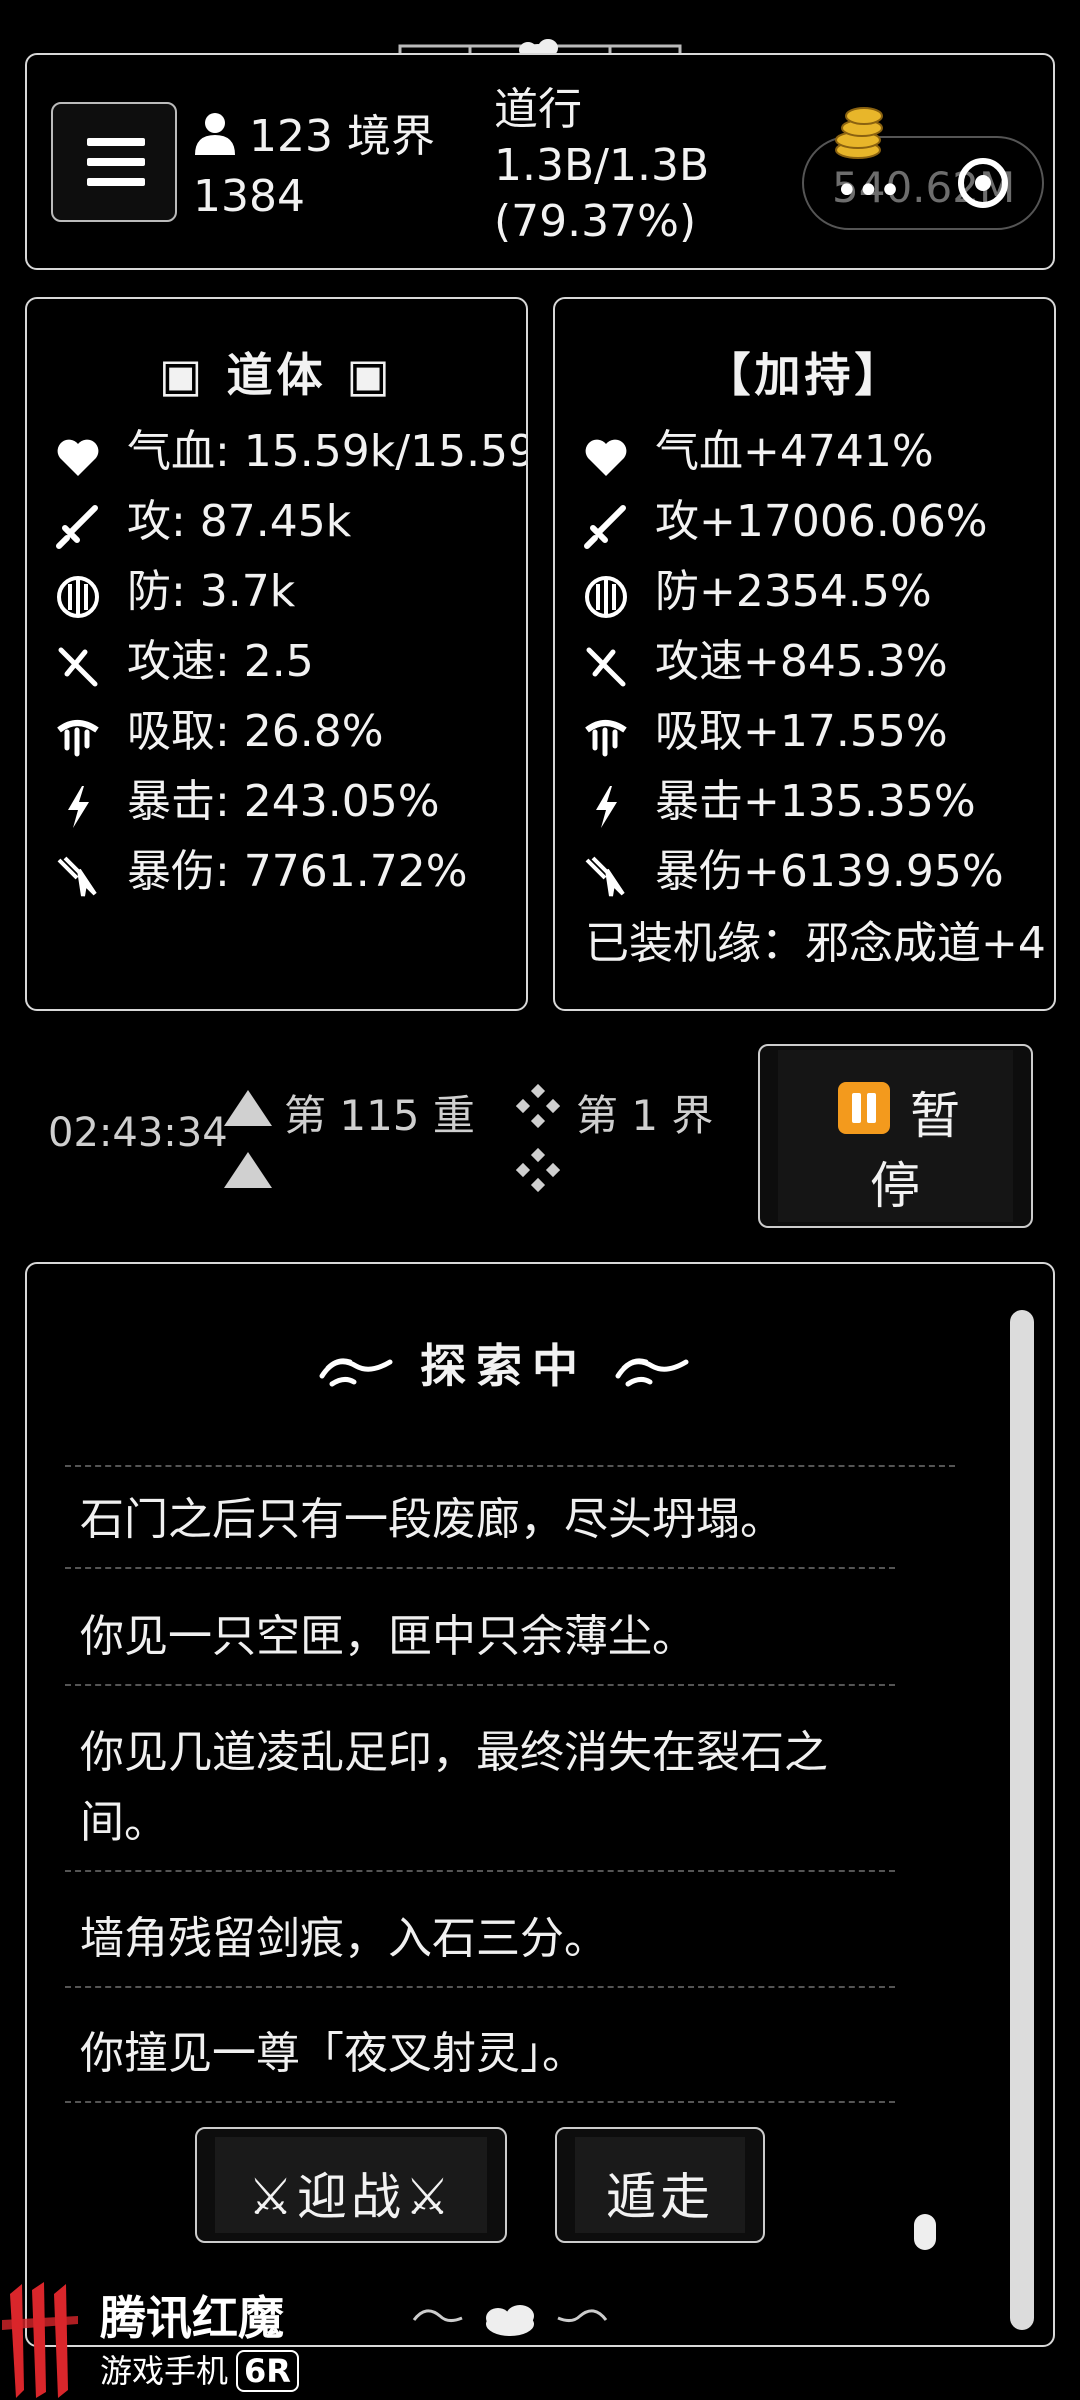 The width and height of the screenshot is (1080, 2400). What do you see at coordinates (211, 591) in the screenshot?
I see `stat-text: 防: 3.7k` at bounding box center [211, 591].